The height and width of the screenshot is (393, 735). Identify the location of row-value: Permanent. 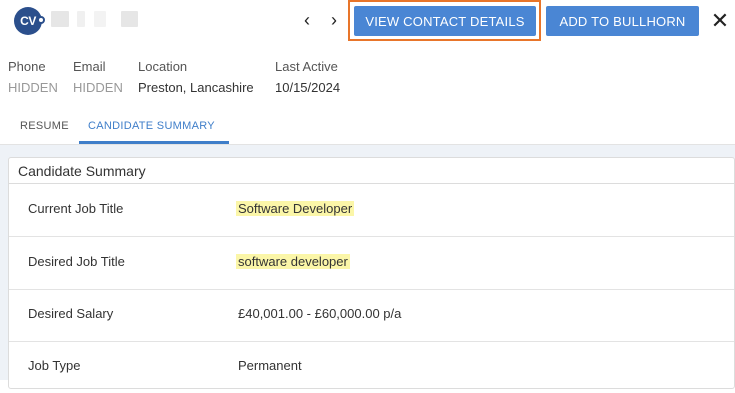
(270, 365).